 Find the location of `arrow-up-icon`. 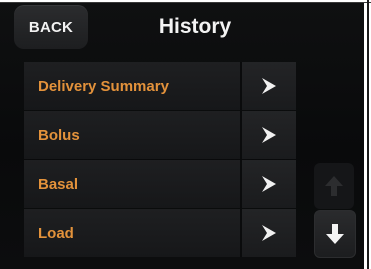

arrow-up-icon is located at coordinates (334, 186).